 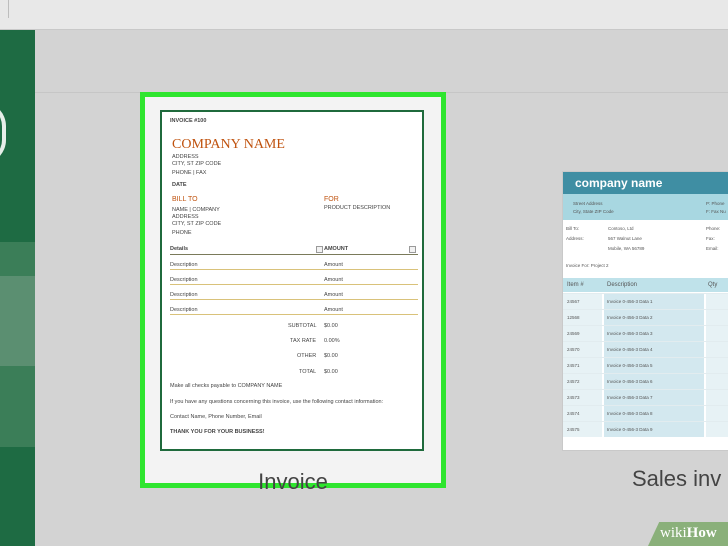 I want to click on sales-bill-to-value: Contoso, Ltd, so click(x=621, y=228).